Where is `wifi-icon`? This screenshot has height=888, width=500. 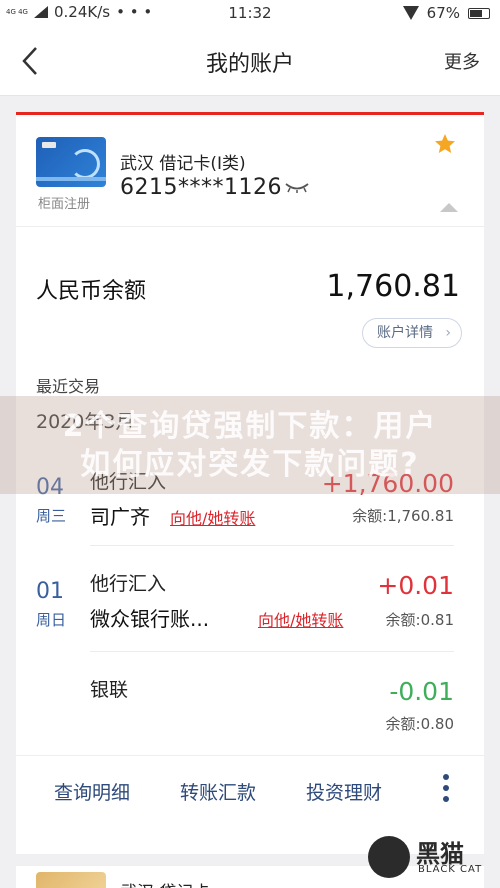 wifi-icon is located at coordinates (410, 13).